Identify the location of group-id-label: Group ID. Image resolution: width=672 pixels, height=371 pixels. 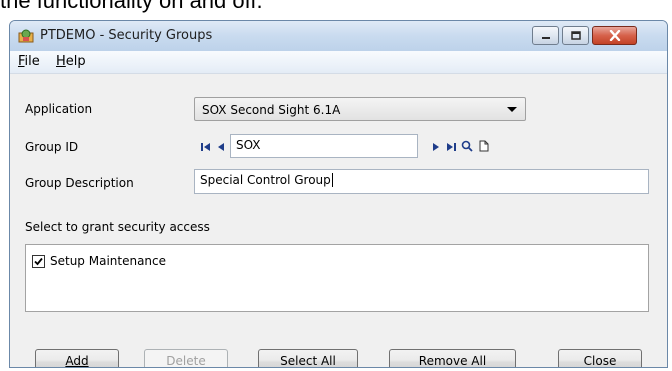
(52, 147).